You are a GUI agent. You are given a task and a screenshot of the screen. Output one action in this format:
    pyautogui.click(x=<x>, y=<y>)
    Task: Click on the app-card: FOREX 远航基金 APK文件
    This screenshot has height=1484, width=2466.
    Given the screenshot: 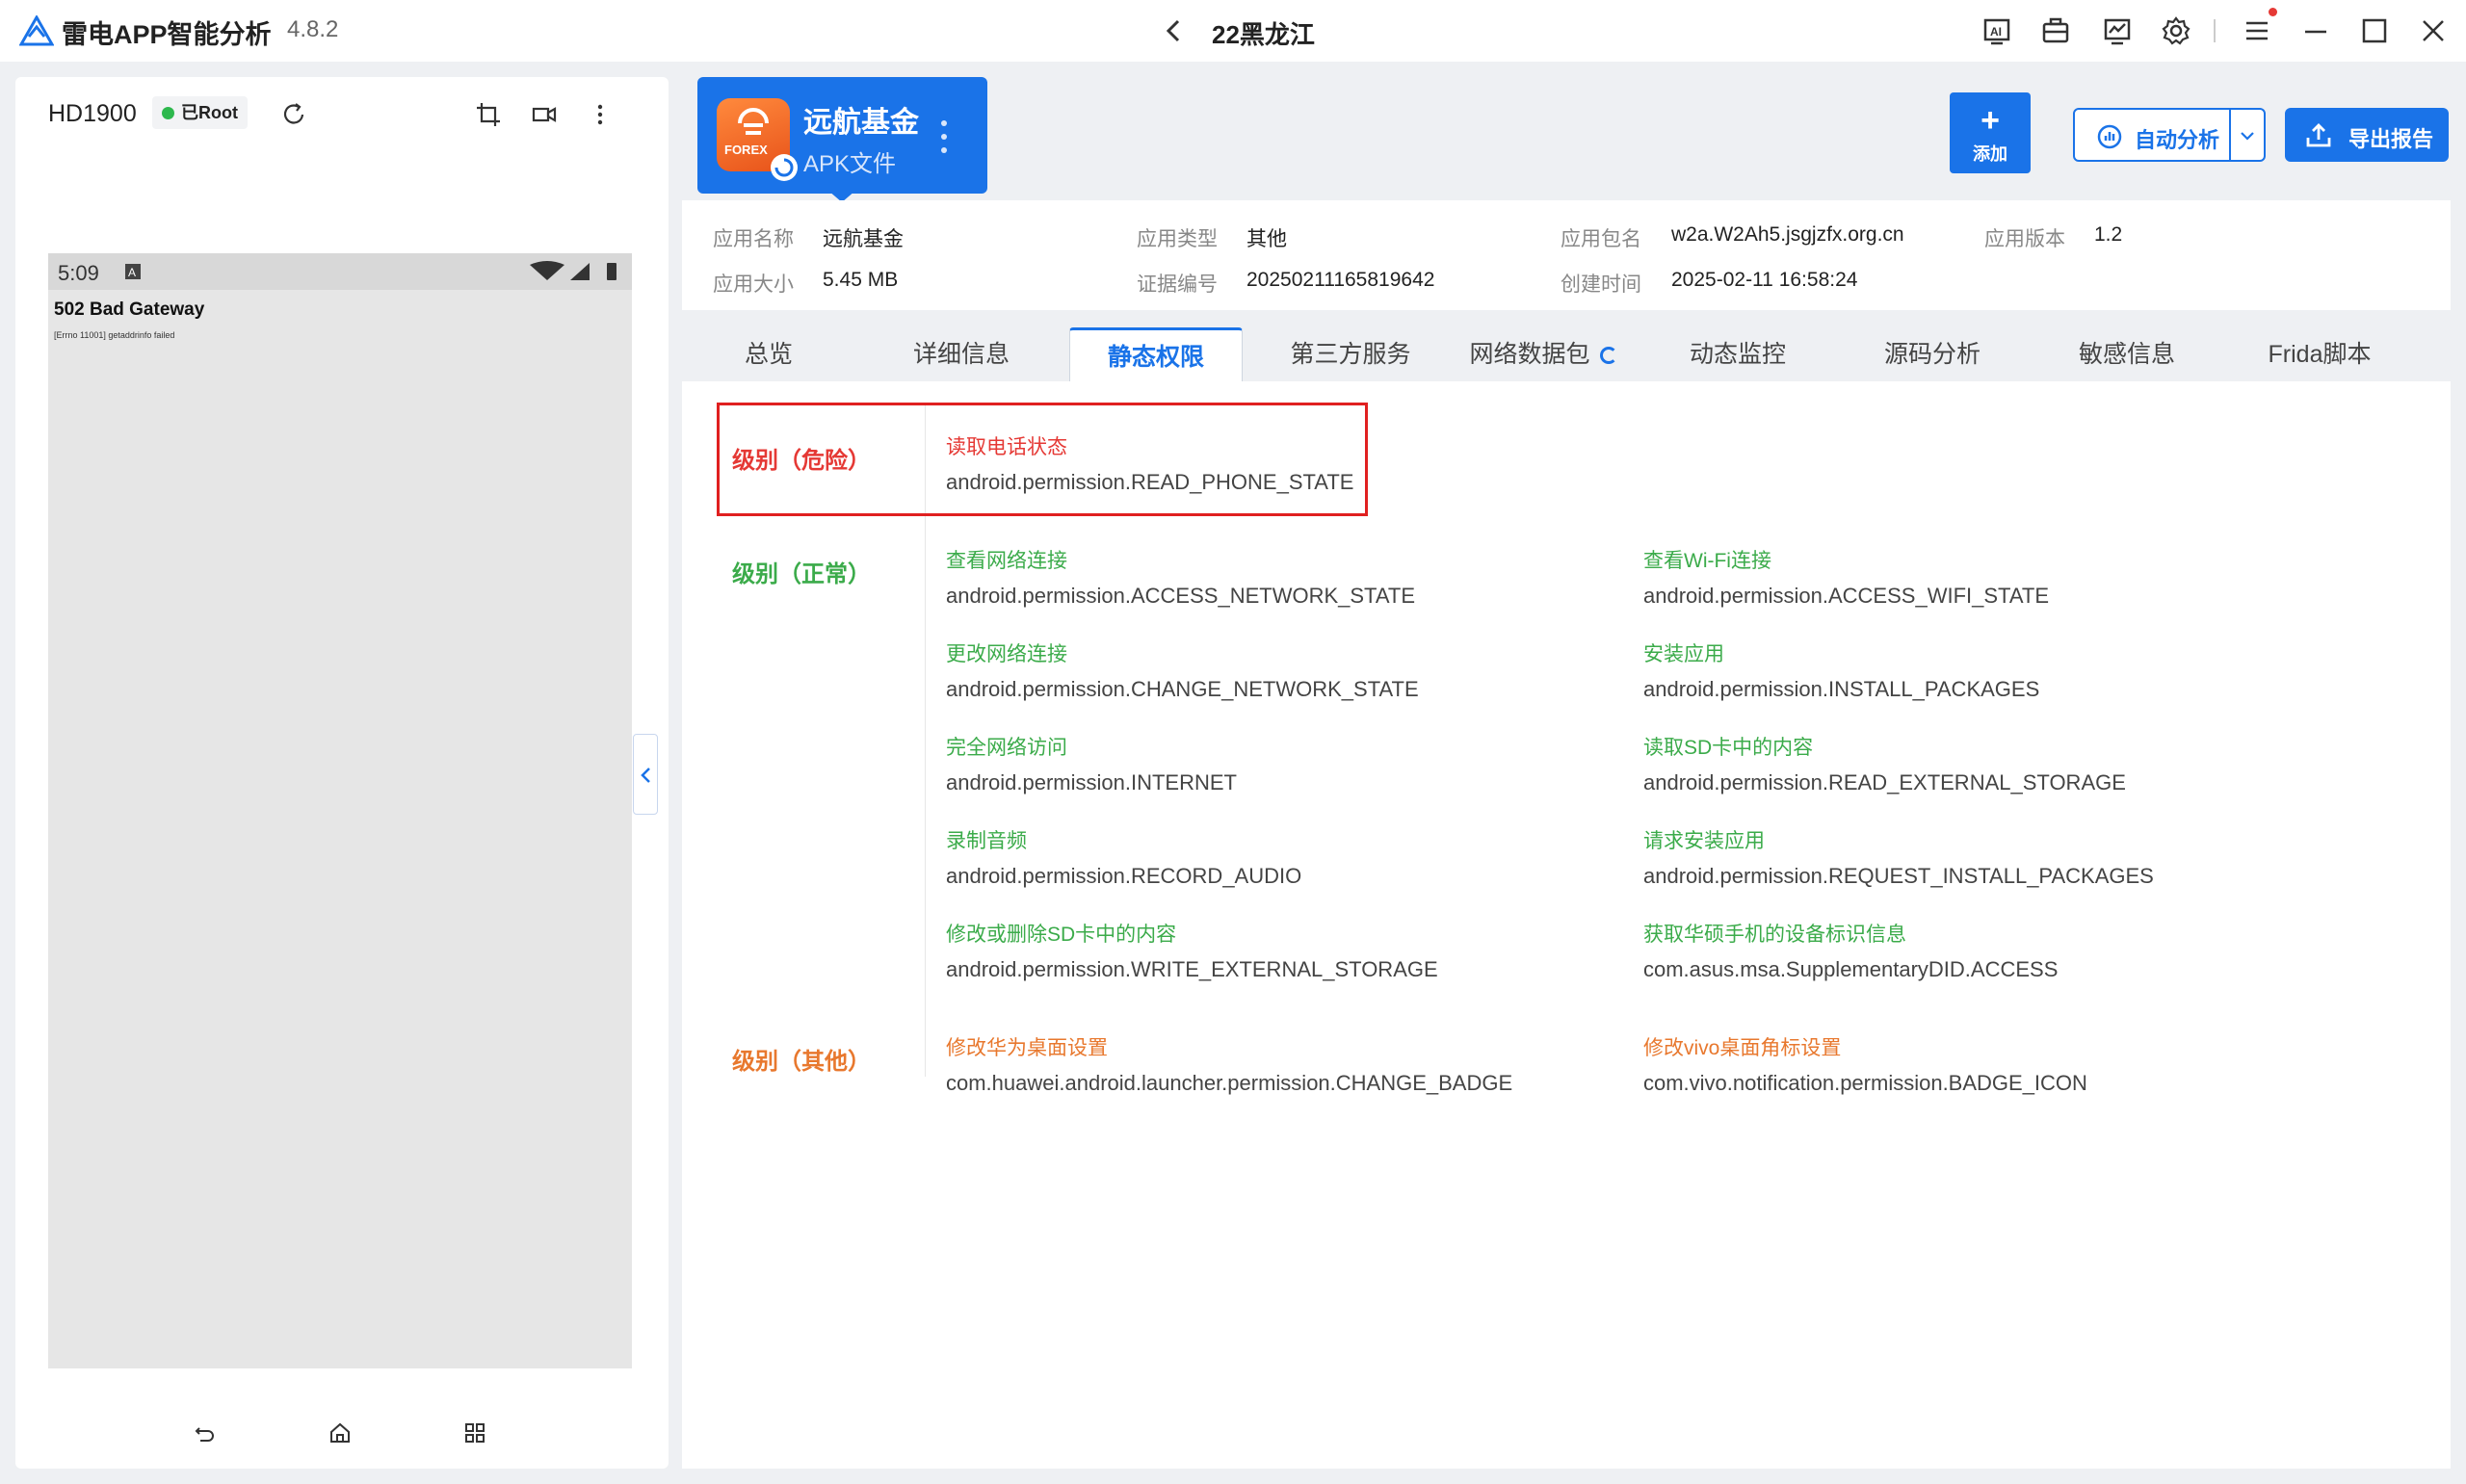 What is the action you would take?
    pyautogui.click(x=842, y=136)
    